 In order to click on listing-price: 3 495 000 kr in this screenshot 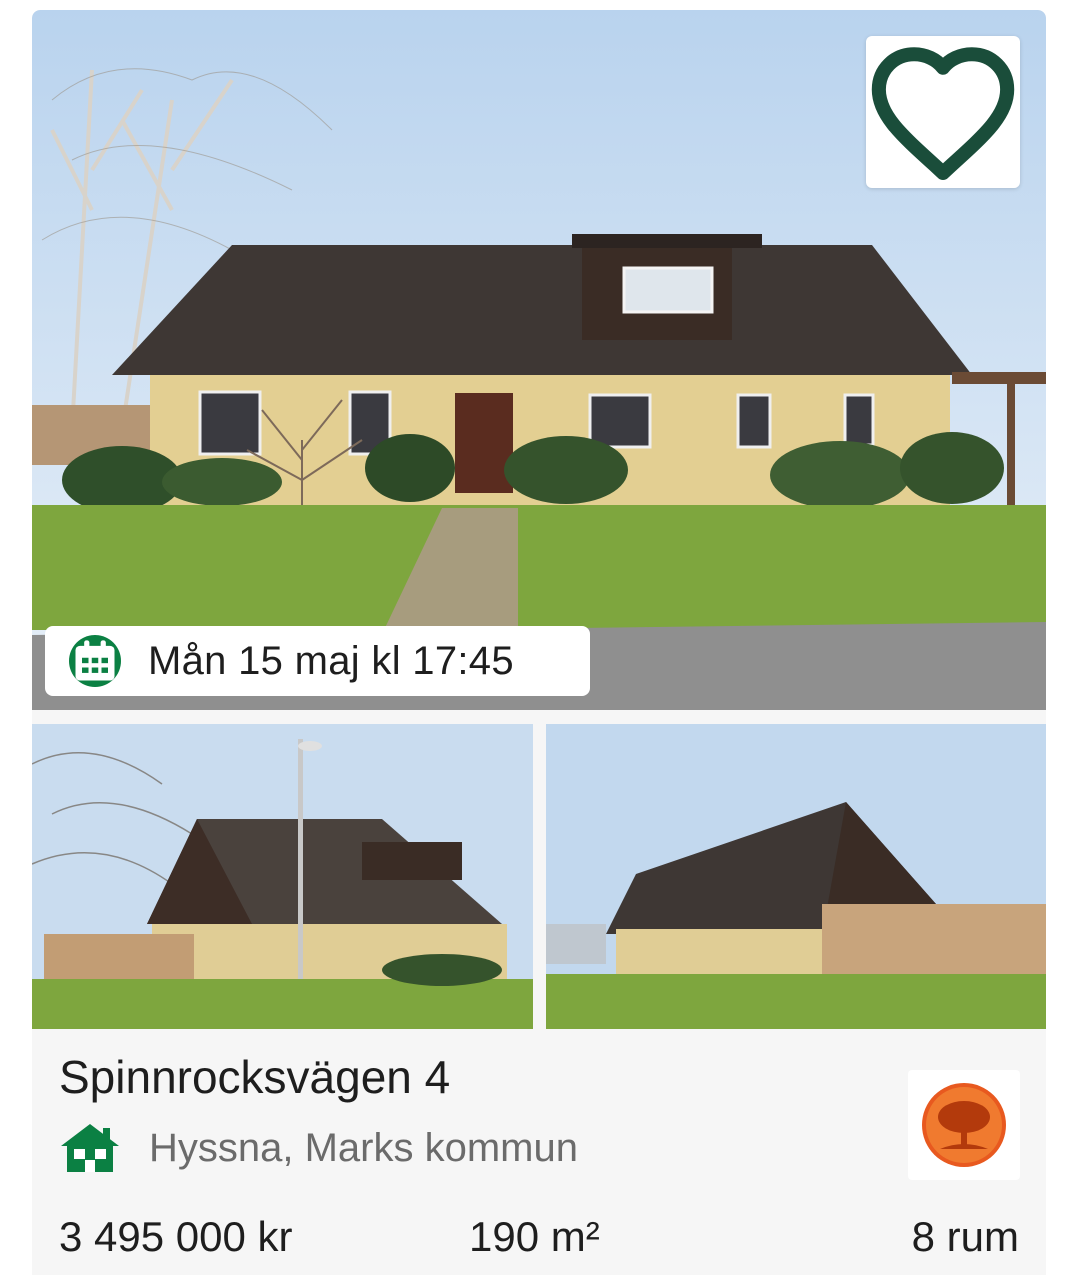, I will do `click(176, 1236)`.